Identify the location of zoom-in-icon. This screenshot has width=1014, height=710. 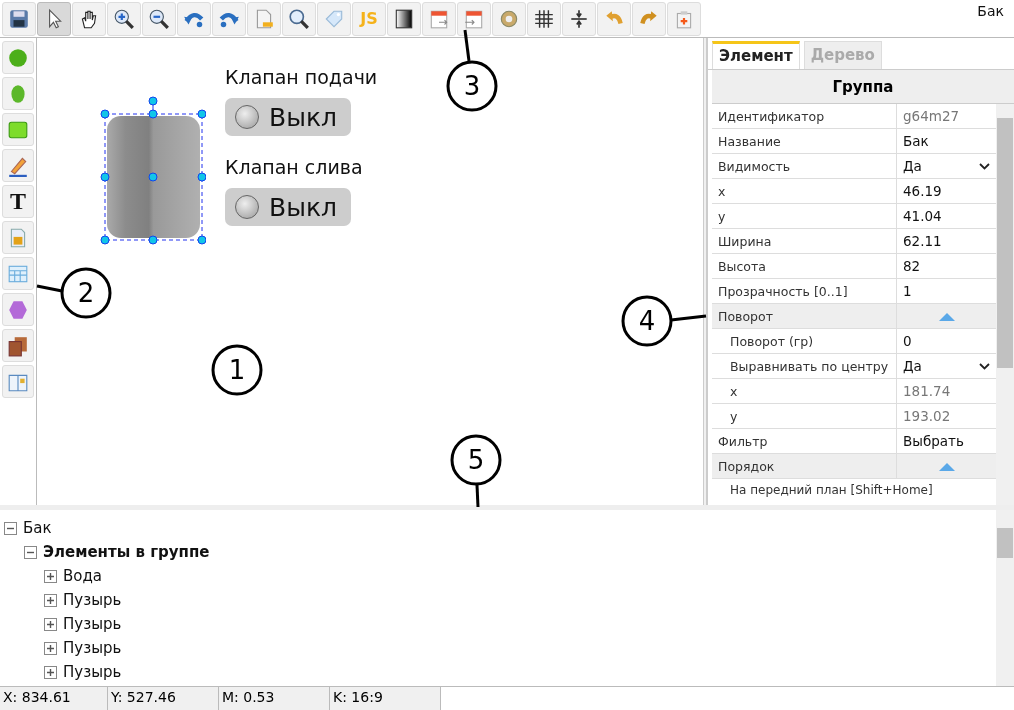
(124, 18).